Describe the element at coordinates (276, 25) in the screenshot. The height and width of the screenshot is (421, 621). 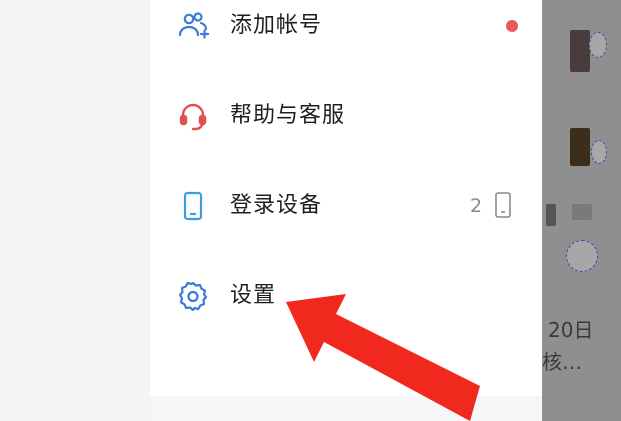
I see `menu-item-label: 添加帐号` at that location.